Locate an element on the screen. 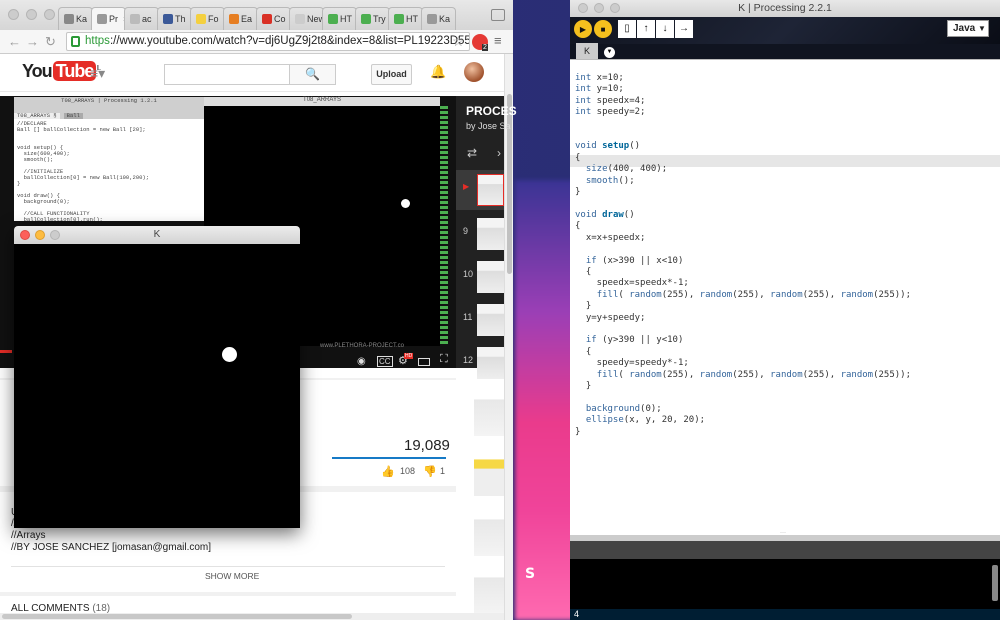 This screenshot has width=1000, height=620. browser-tab: New is located at coordinates (306, 18).